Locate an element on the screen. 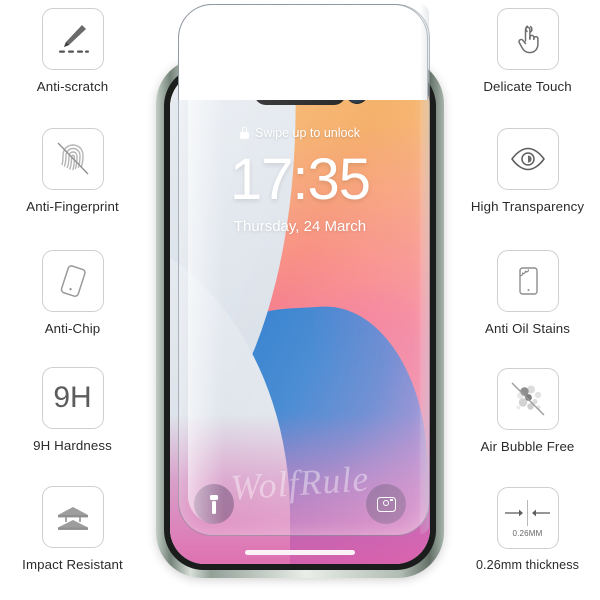 The image size is (600, 600). thickness-caliper-icon: 0.26MM is located at coordinates (527, 518).